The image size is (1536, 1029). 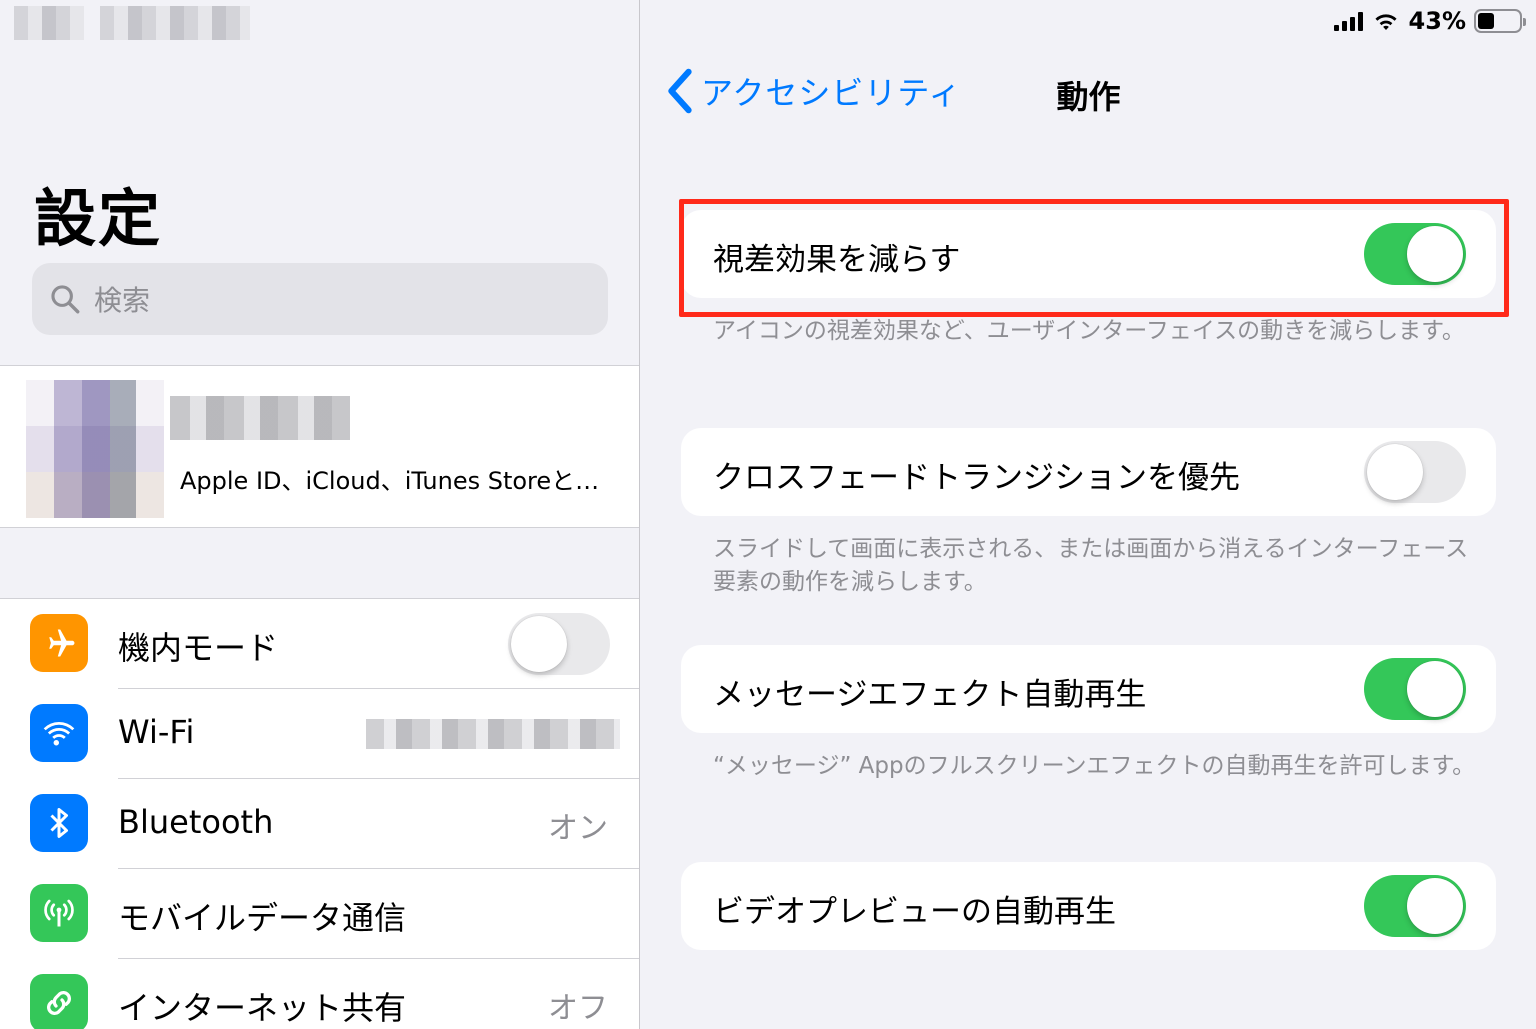 What do you see at coordinates (95, 449) in the screenshot?
I see `avatar` at bounding box center [95, 449].